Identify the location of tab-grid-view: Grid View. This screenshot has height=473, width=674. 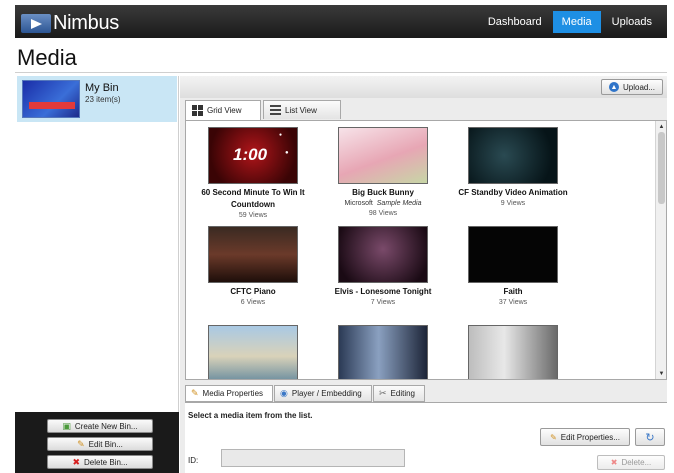
(223, 110).